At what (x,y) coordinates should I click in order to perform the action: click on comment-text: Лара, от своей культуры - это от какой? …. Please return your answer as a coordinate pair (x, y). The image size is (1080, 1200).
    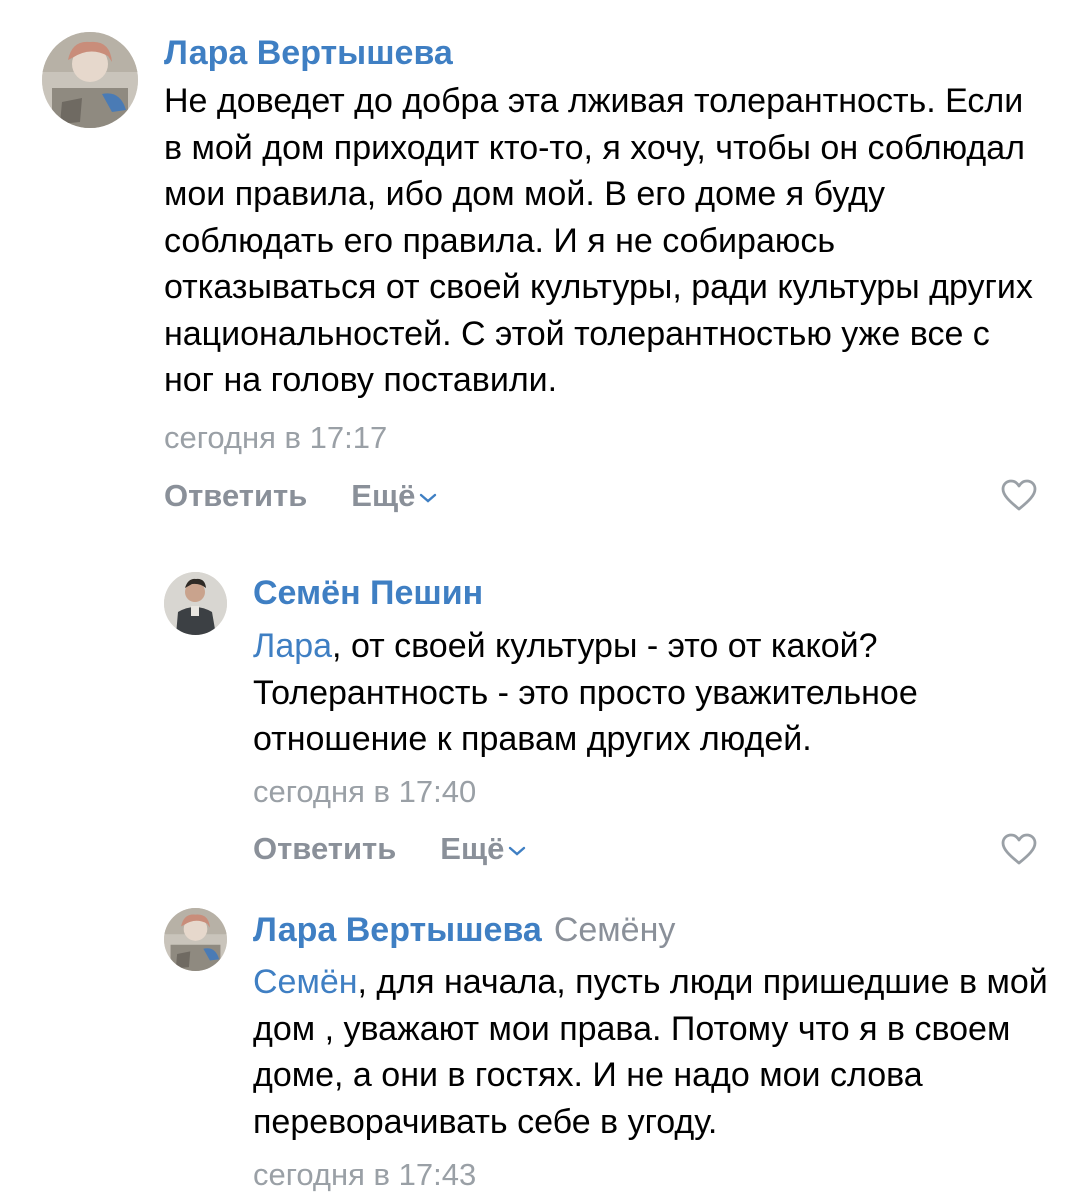
    Looking at the image, I should click on (648, 693).